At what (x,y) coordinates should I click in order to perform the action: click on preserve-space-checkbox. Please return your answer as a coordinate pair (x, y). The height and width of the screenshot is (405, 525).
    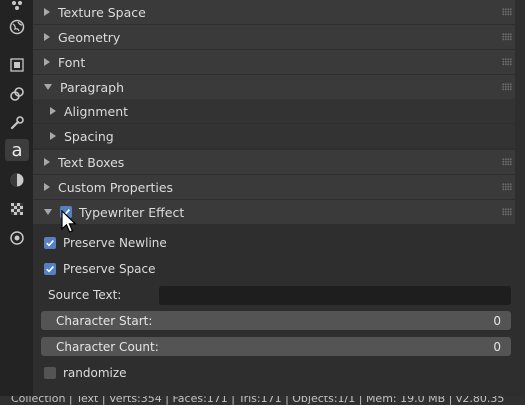
    Looking at the image, I should click on (50, 269).